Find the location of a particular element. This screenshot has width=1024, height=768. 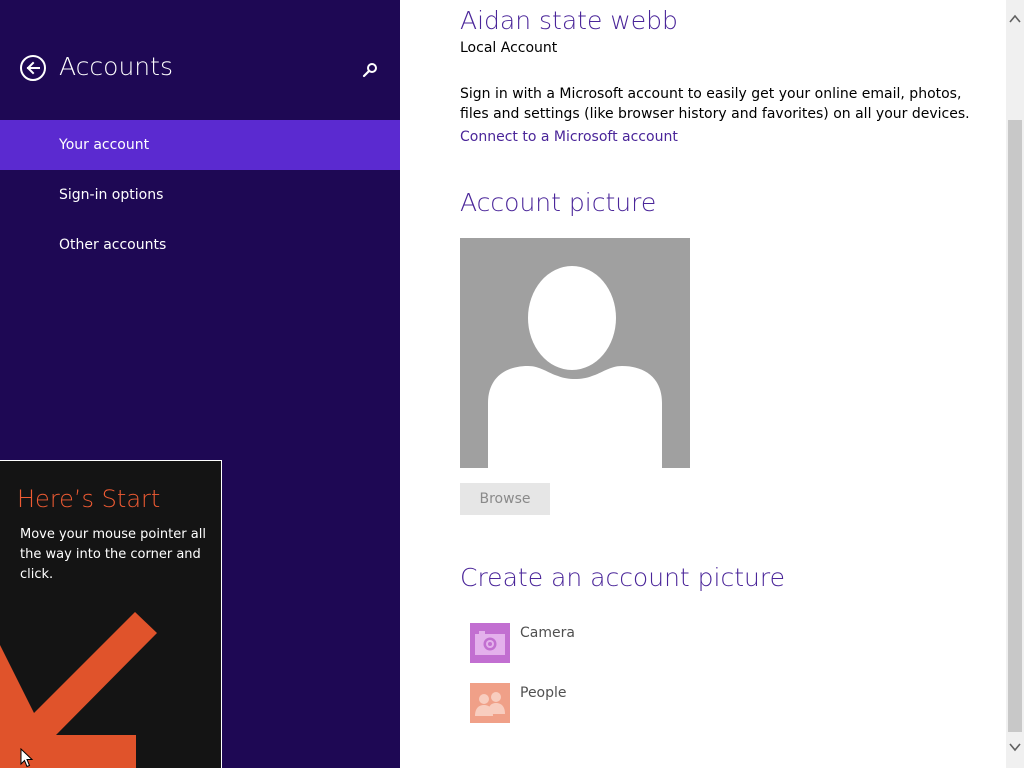

create-account-picture-heading: Create an account picture is located at coordinates (622, 577).